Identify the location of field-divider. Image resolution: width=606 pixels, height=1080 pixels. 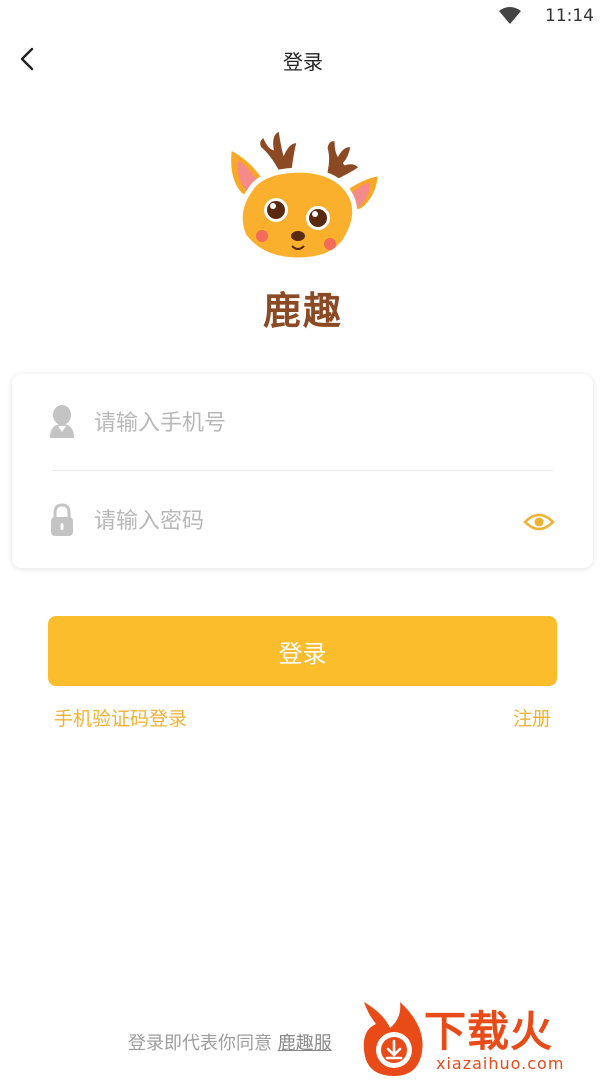
(302, 470).